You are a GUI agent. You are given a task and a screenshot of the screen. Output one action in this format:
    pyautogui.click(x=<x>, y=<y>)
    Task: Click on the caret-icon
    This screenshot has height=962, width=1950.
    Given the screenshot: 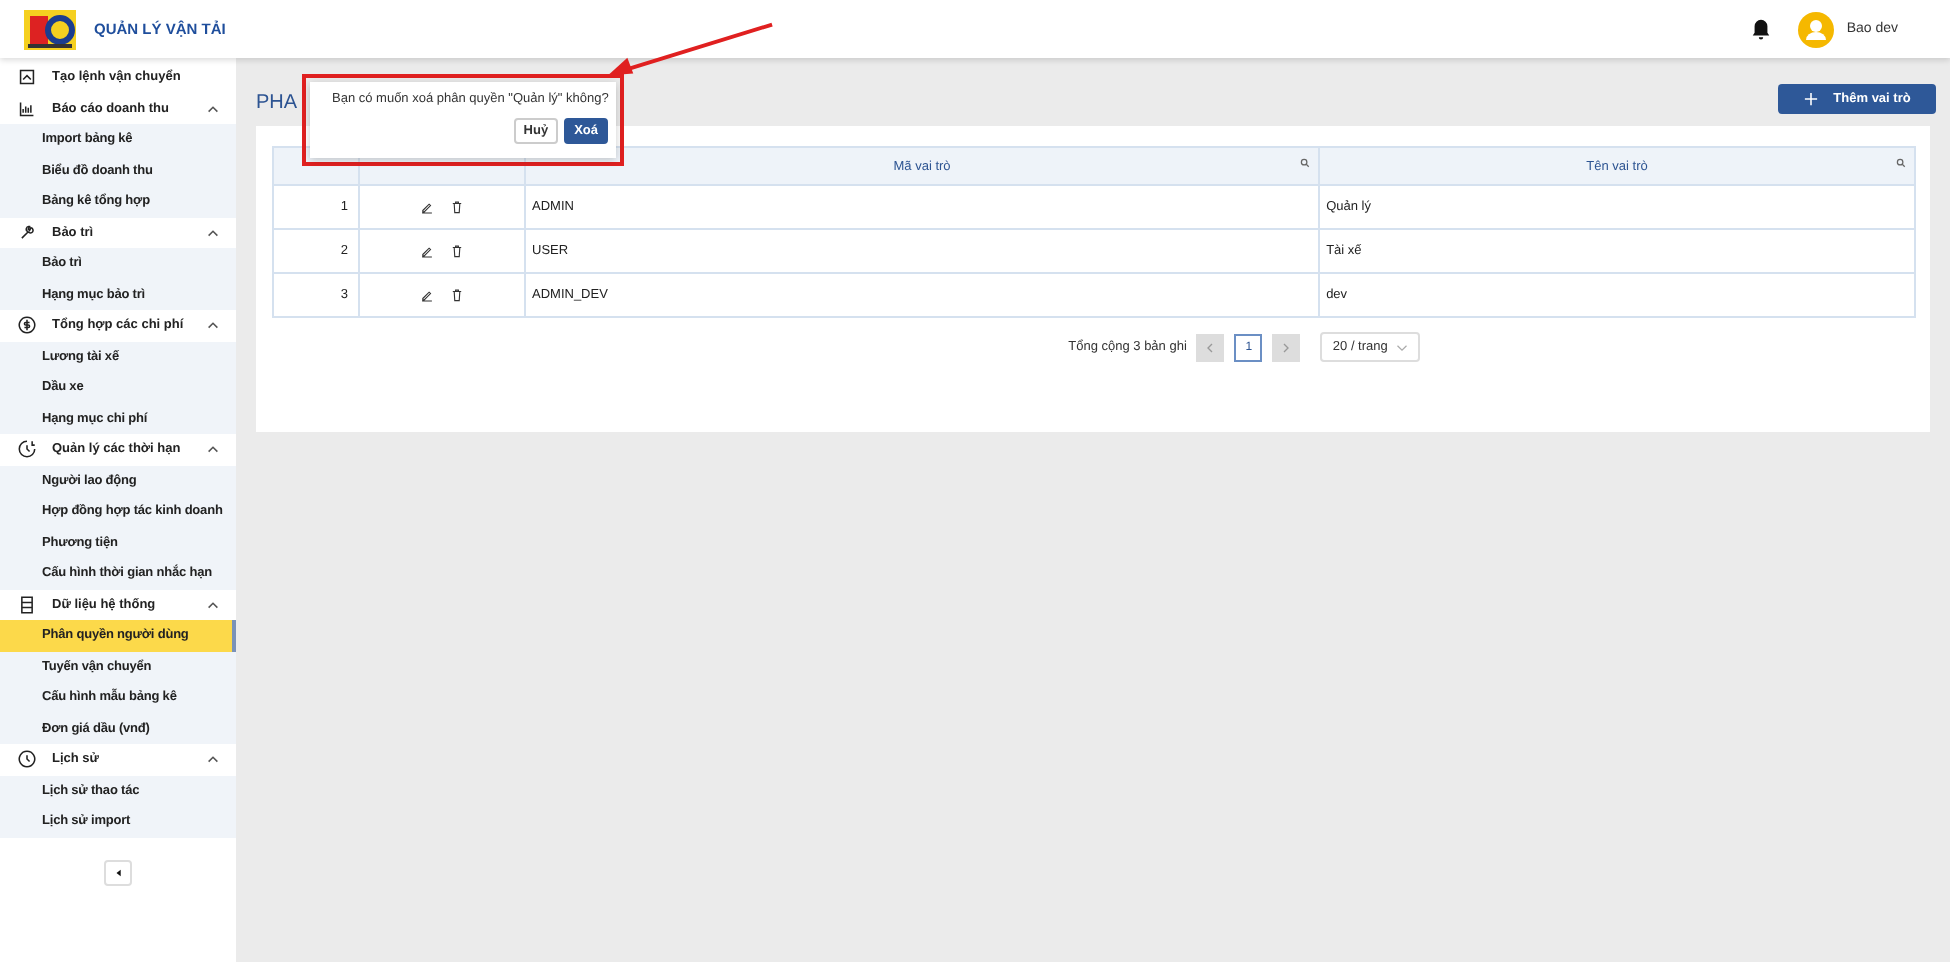 What is the action you would take?
    pyautogui.click(x=118, y=872)
    